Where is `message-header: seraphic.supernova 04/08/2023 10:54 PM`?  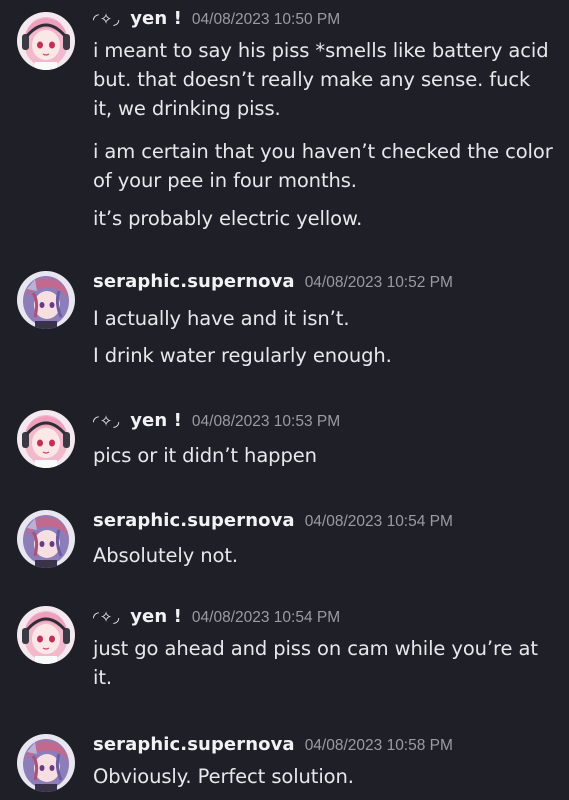 message-header: seraphic.supernova 04/08/2023 10:54 PM is located at coordinates (273, 524).